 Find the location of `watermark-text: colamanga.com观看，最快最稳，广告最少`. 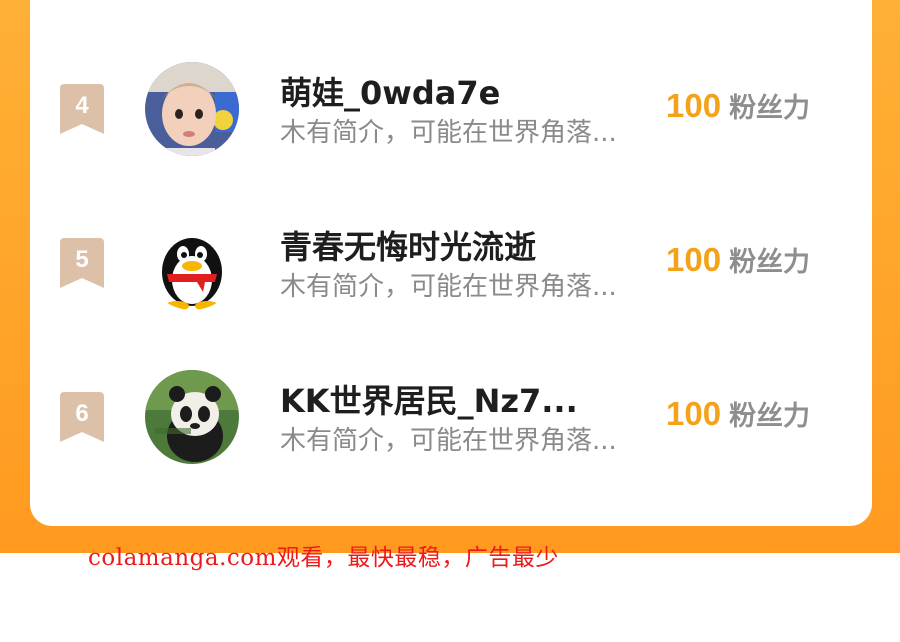

watermark-text: colamanga.com观看，最快最稳，广告最少 is located at coordinates (323, 558).